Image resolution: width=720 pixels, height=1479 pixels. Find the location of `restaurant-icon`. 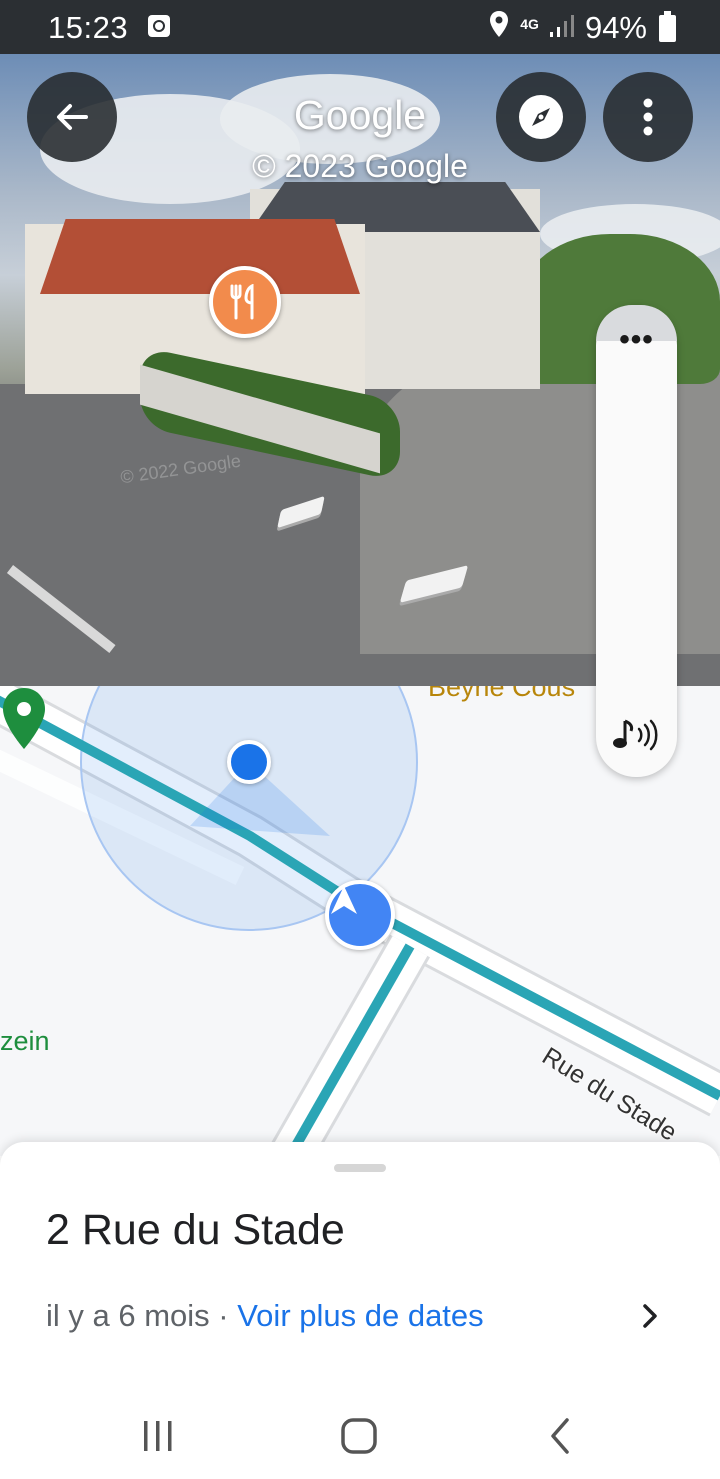

restaurant-icon is located at coordinates (242, 302).